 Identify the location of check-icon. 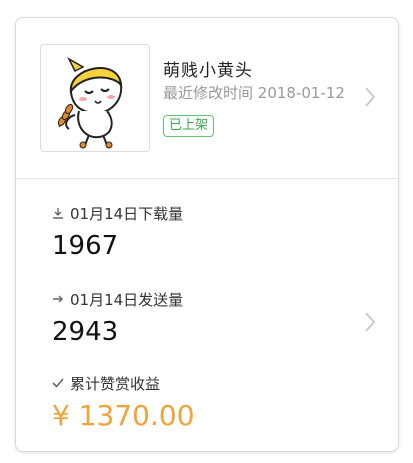
(58, 383).